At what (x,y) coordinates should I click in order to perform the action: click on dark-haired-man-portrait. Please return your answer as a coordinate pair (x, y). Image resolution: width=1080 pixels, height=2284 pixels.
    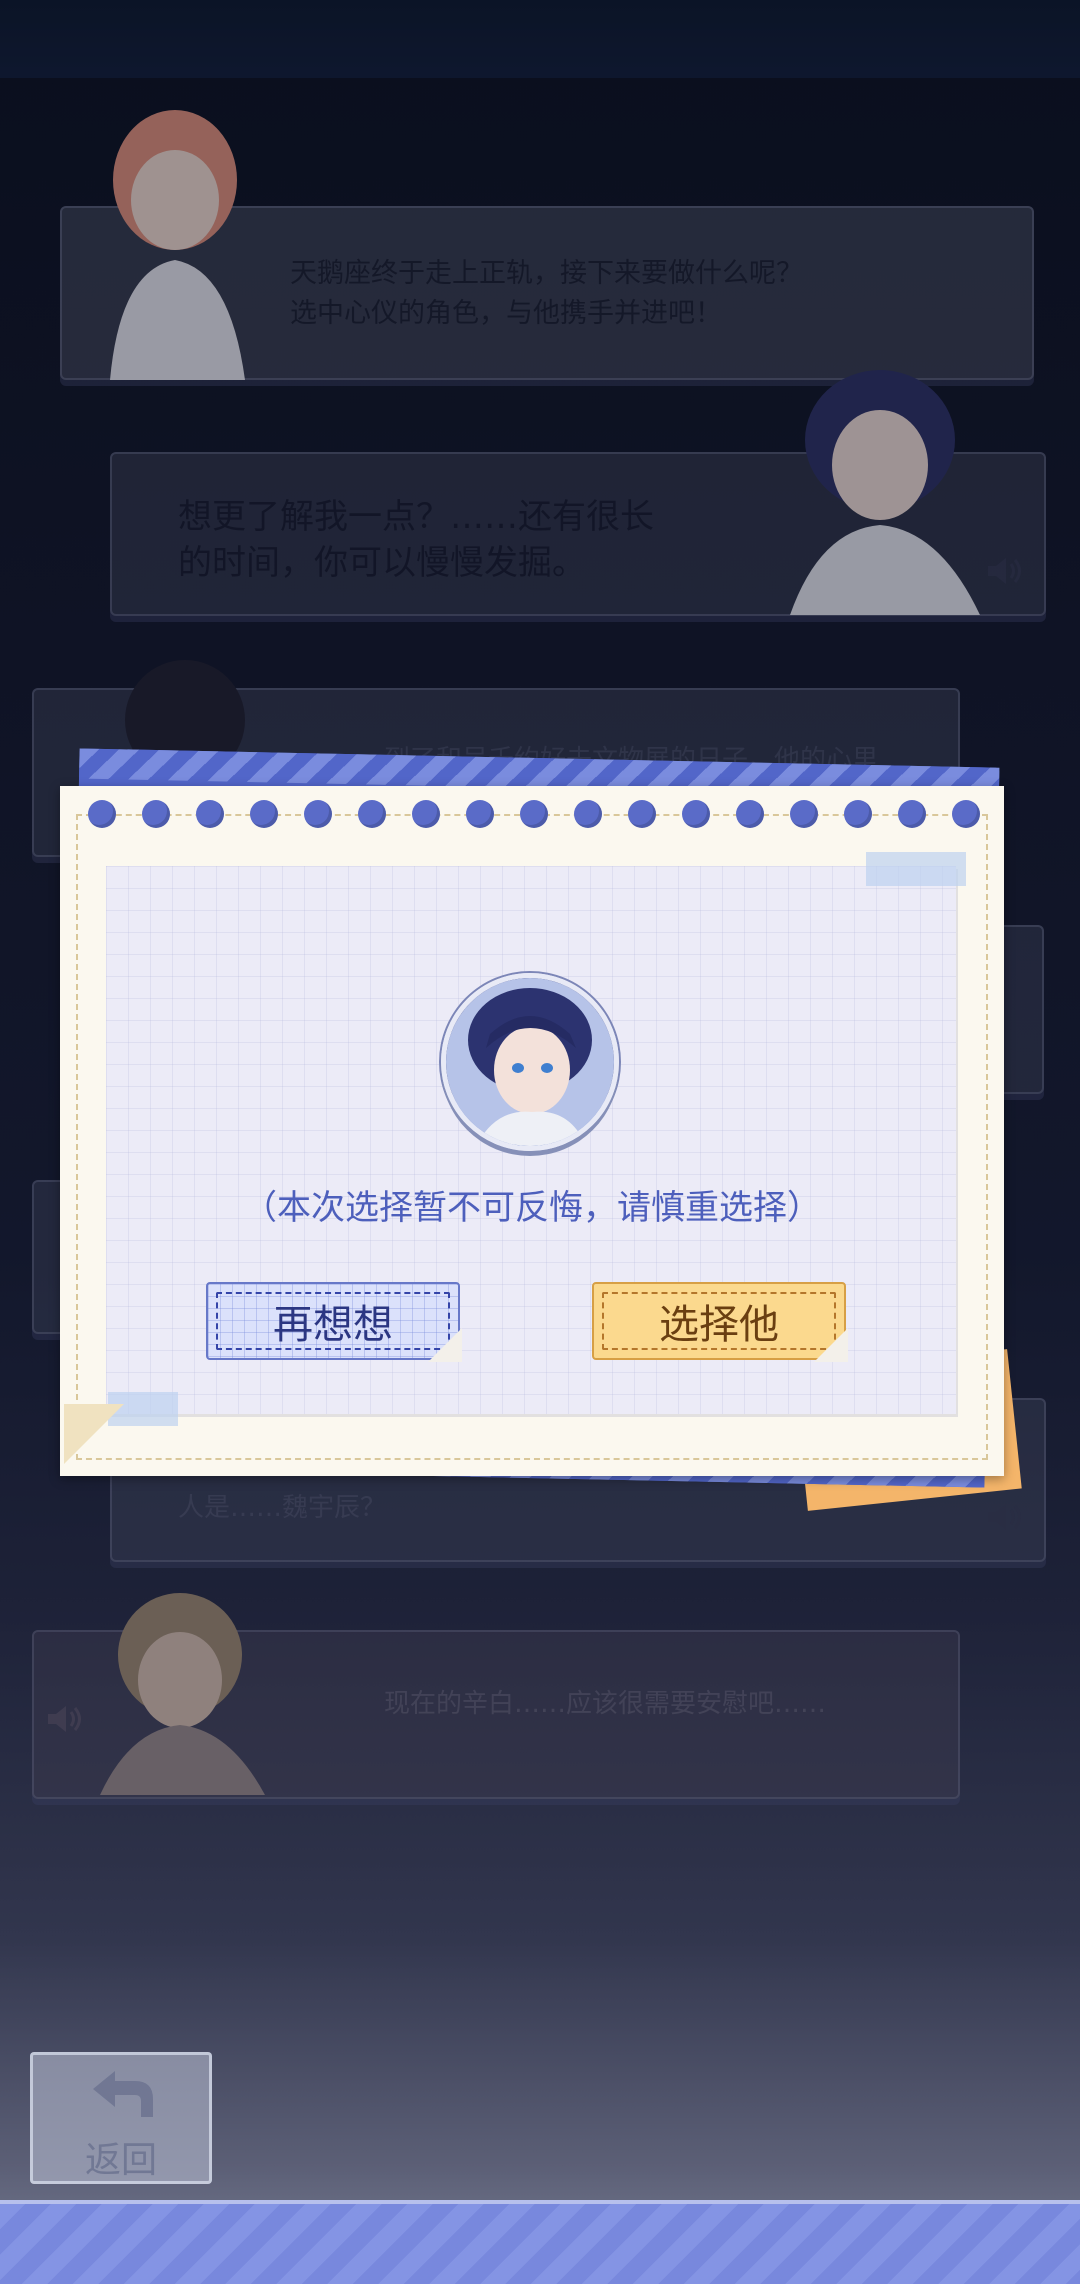
    Looking at the image, I should click on (885, 492).